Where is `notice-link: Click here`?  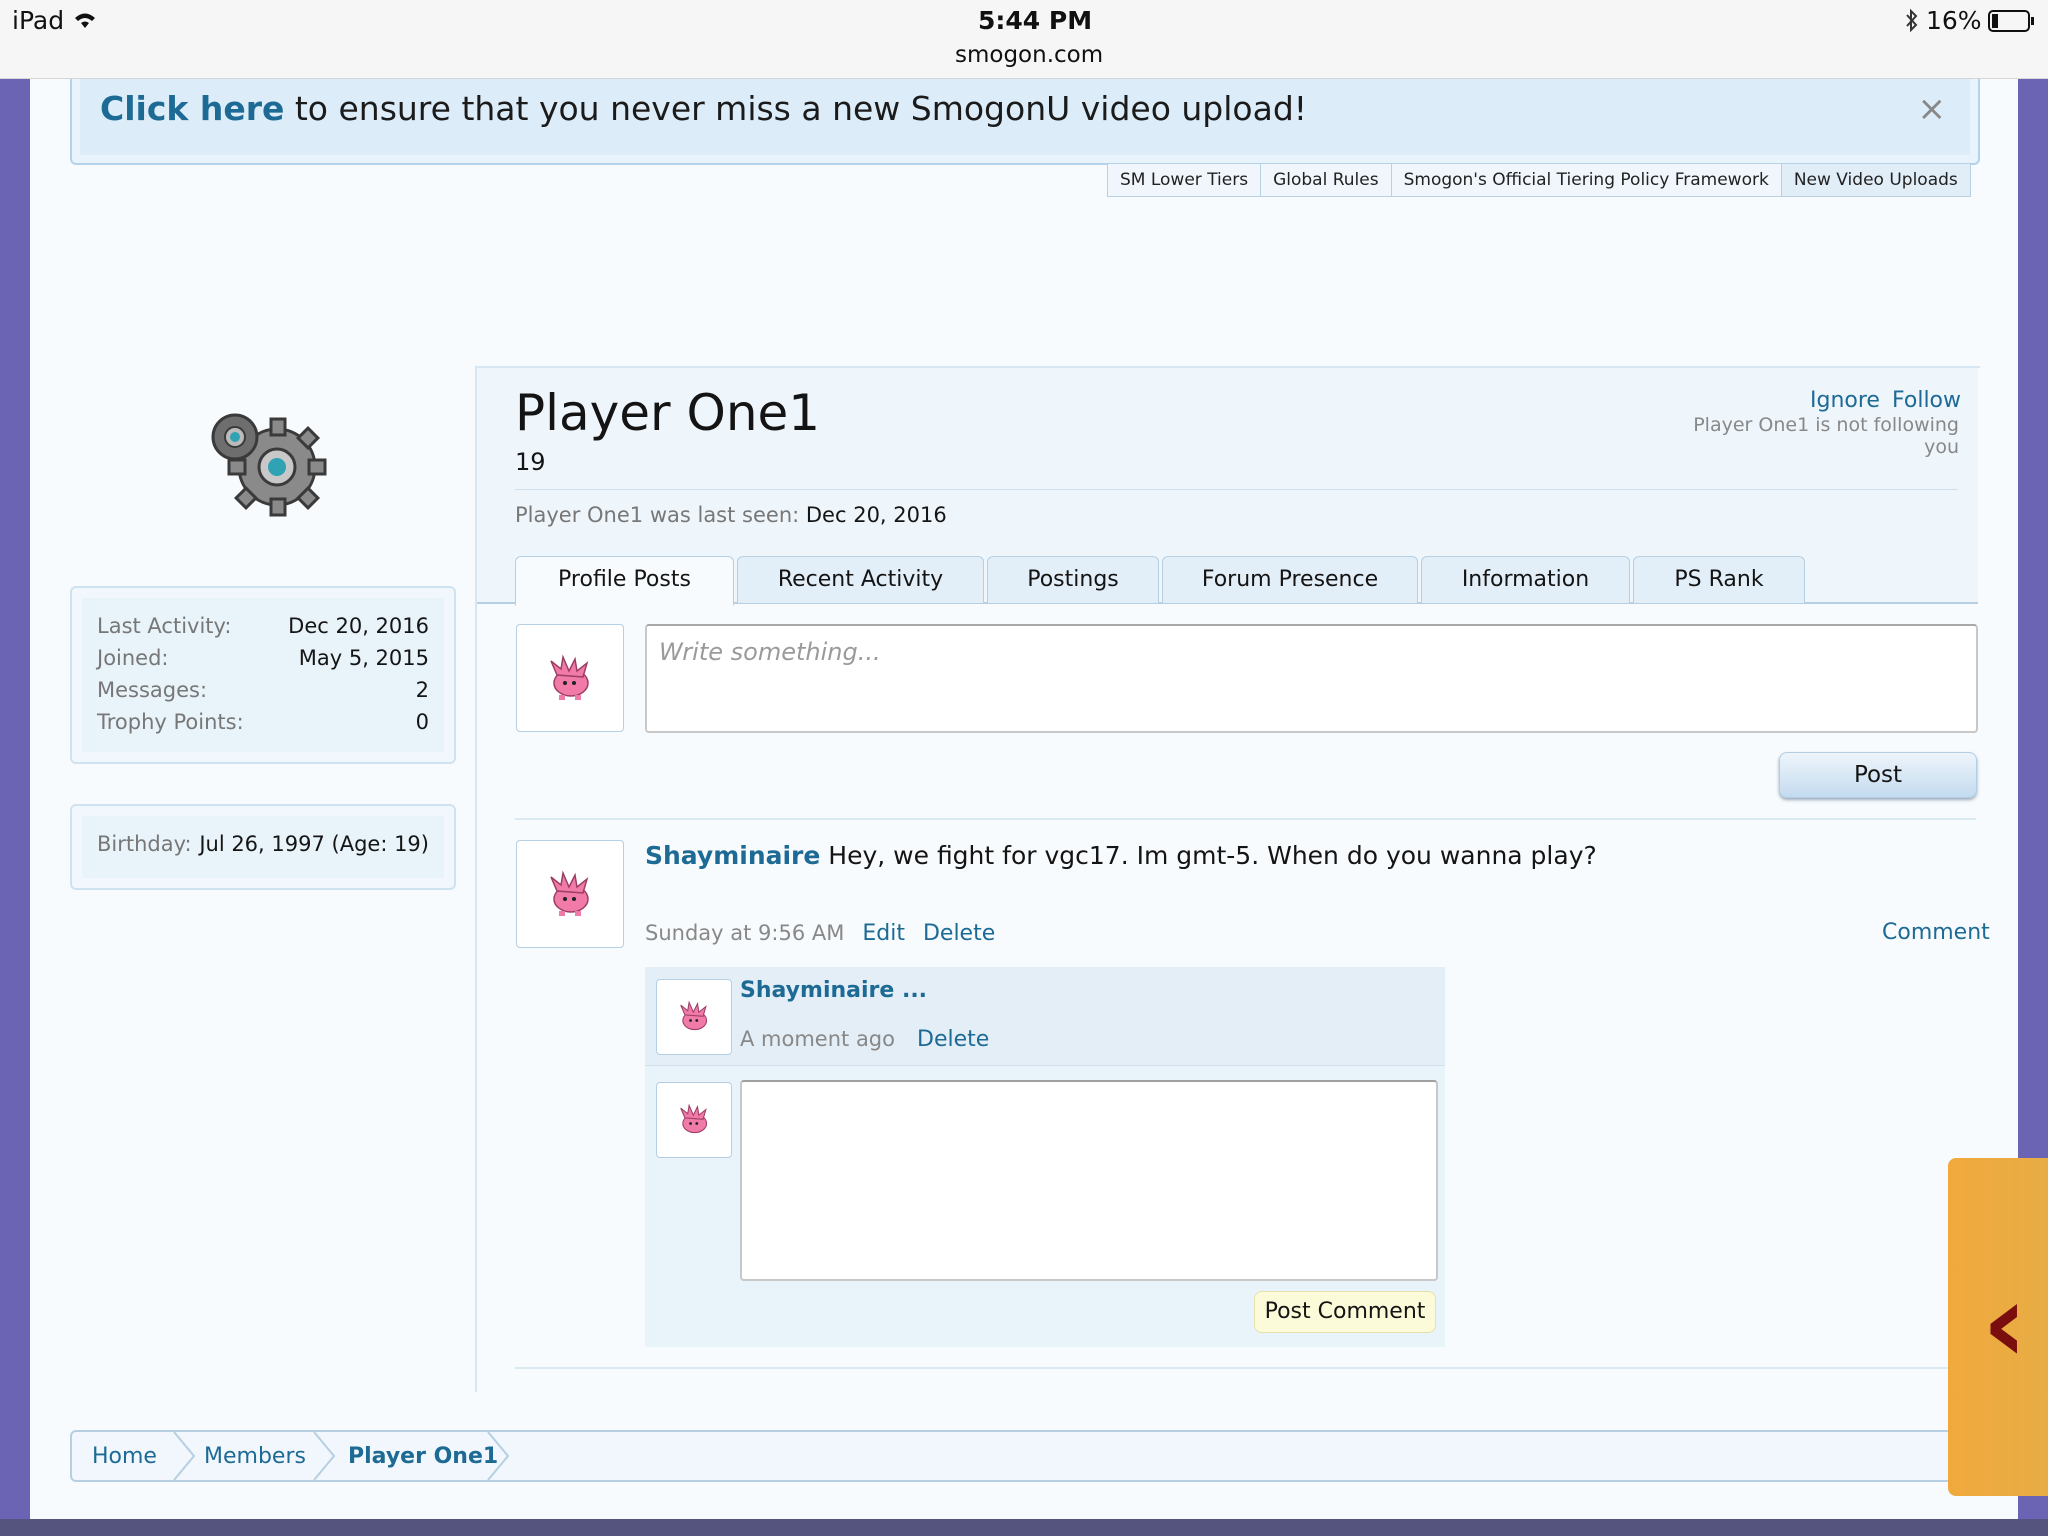
notice-link: Click here is located at coordinates (192, 108).